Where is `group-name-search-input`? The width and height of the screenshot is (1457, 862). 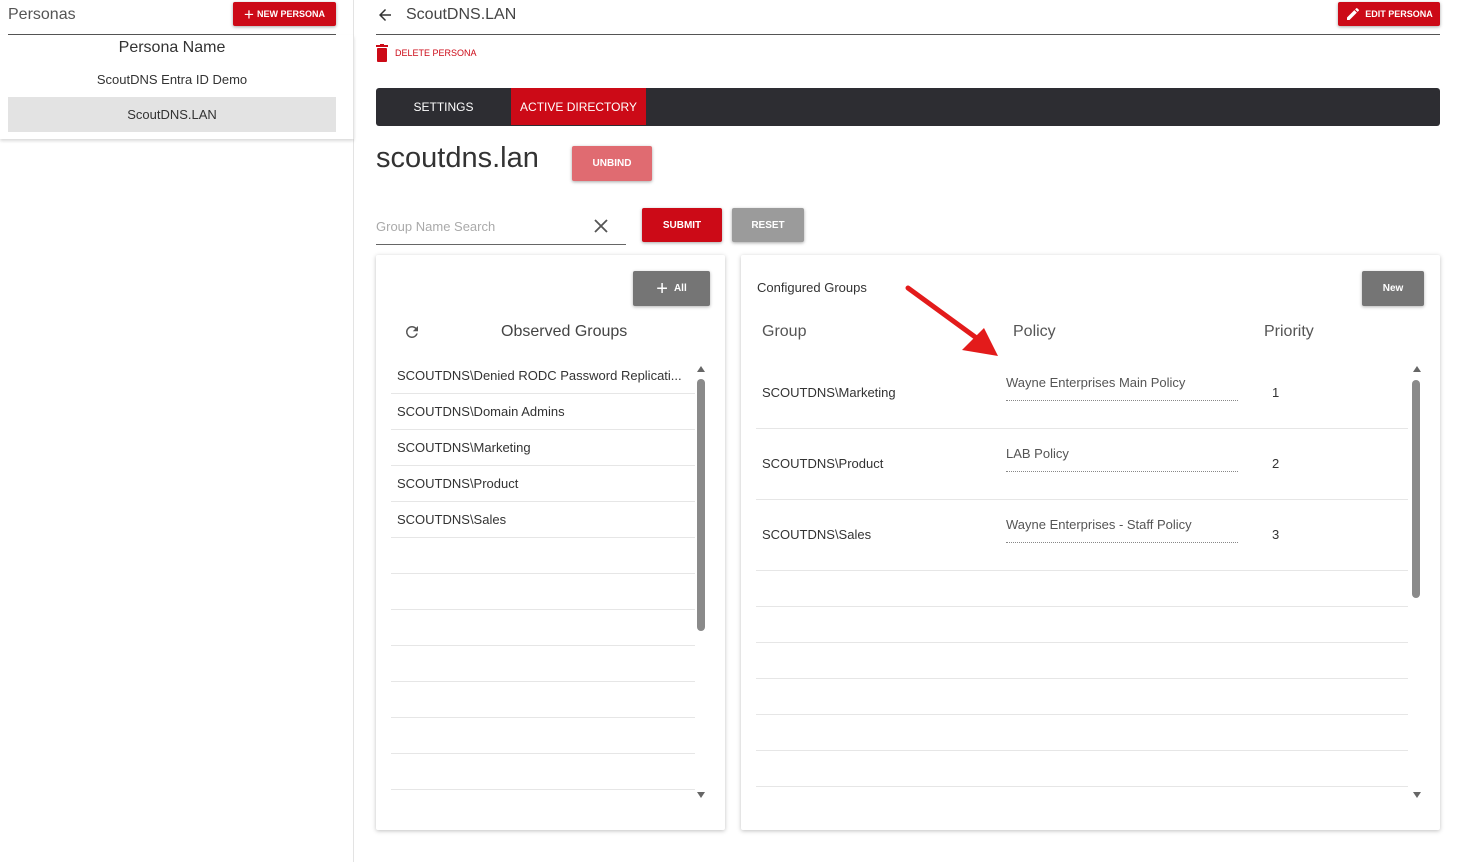
group-name-search-input is located at coordinates (481, 226).